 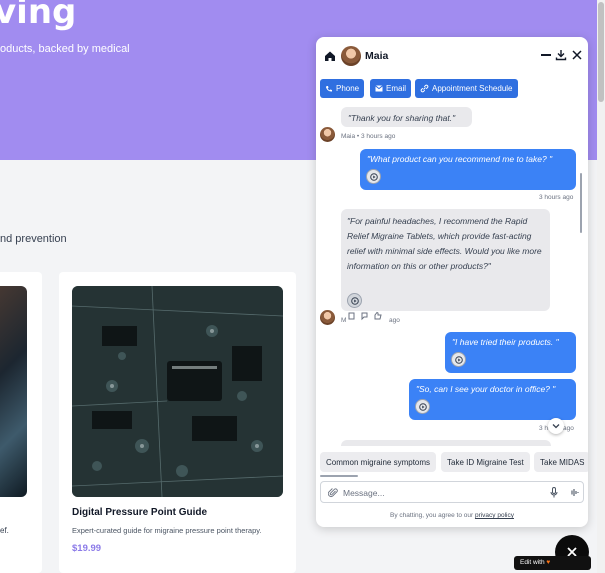 I want to click on product-price: $19.99, so click(x=87, y=548).